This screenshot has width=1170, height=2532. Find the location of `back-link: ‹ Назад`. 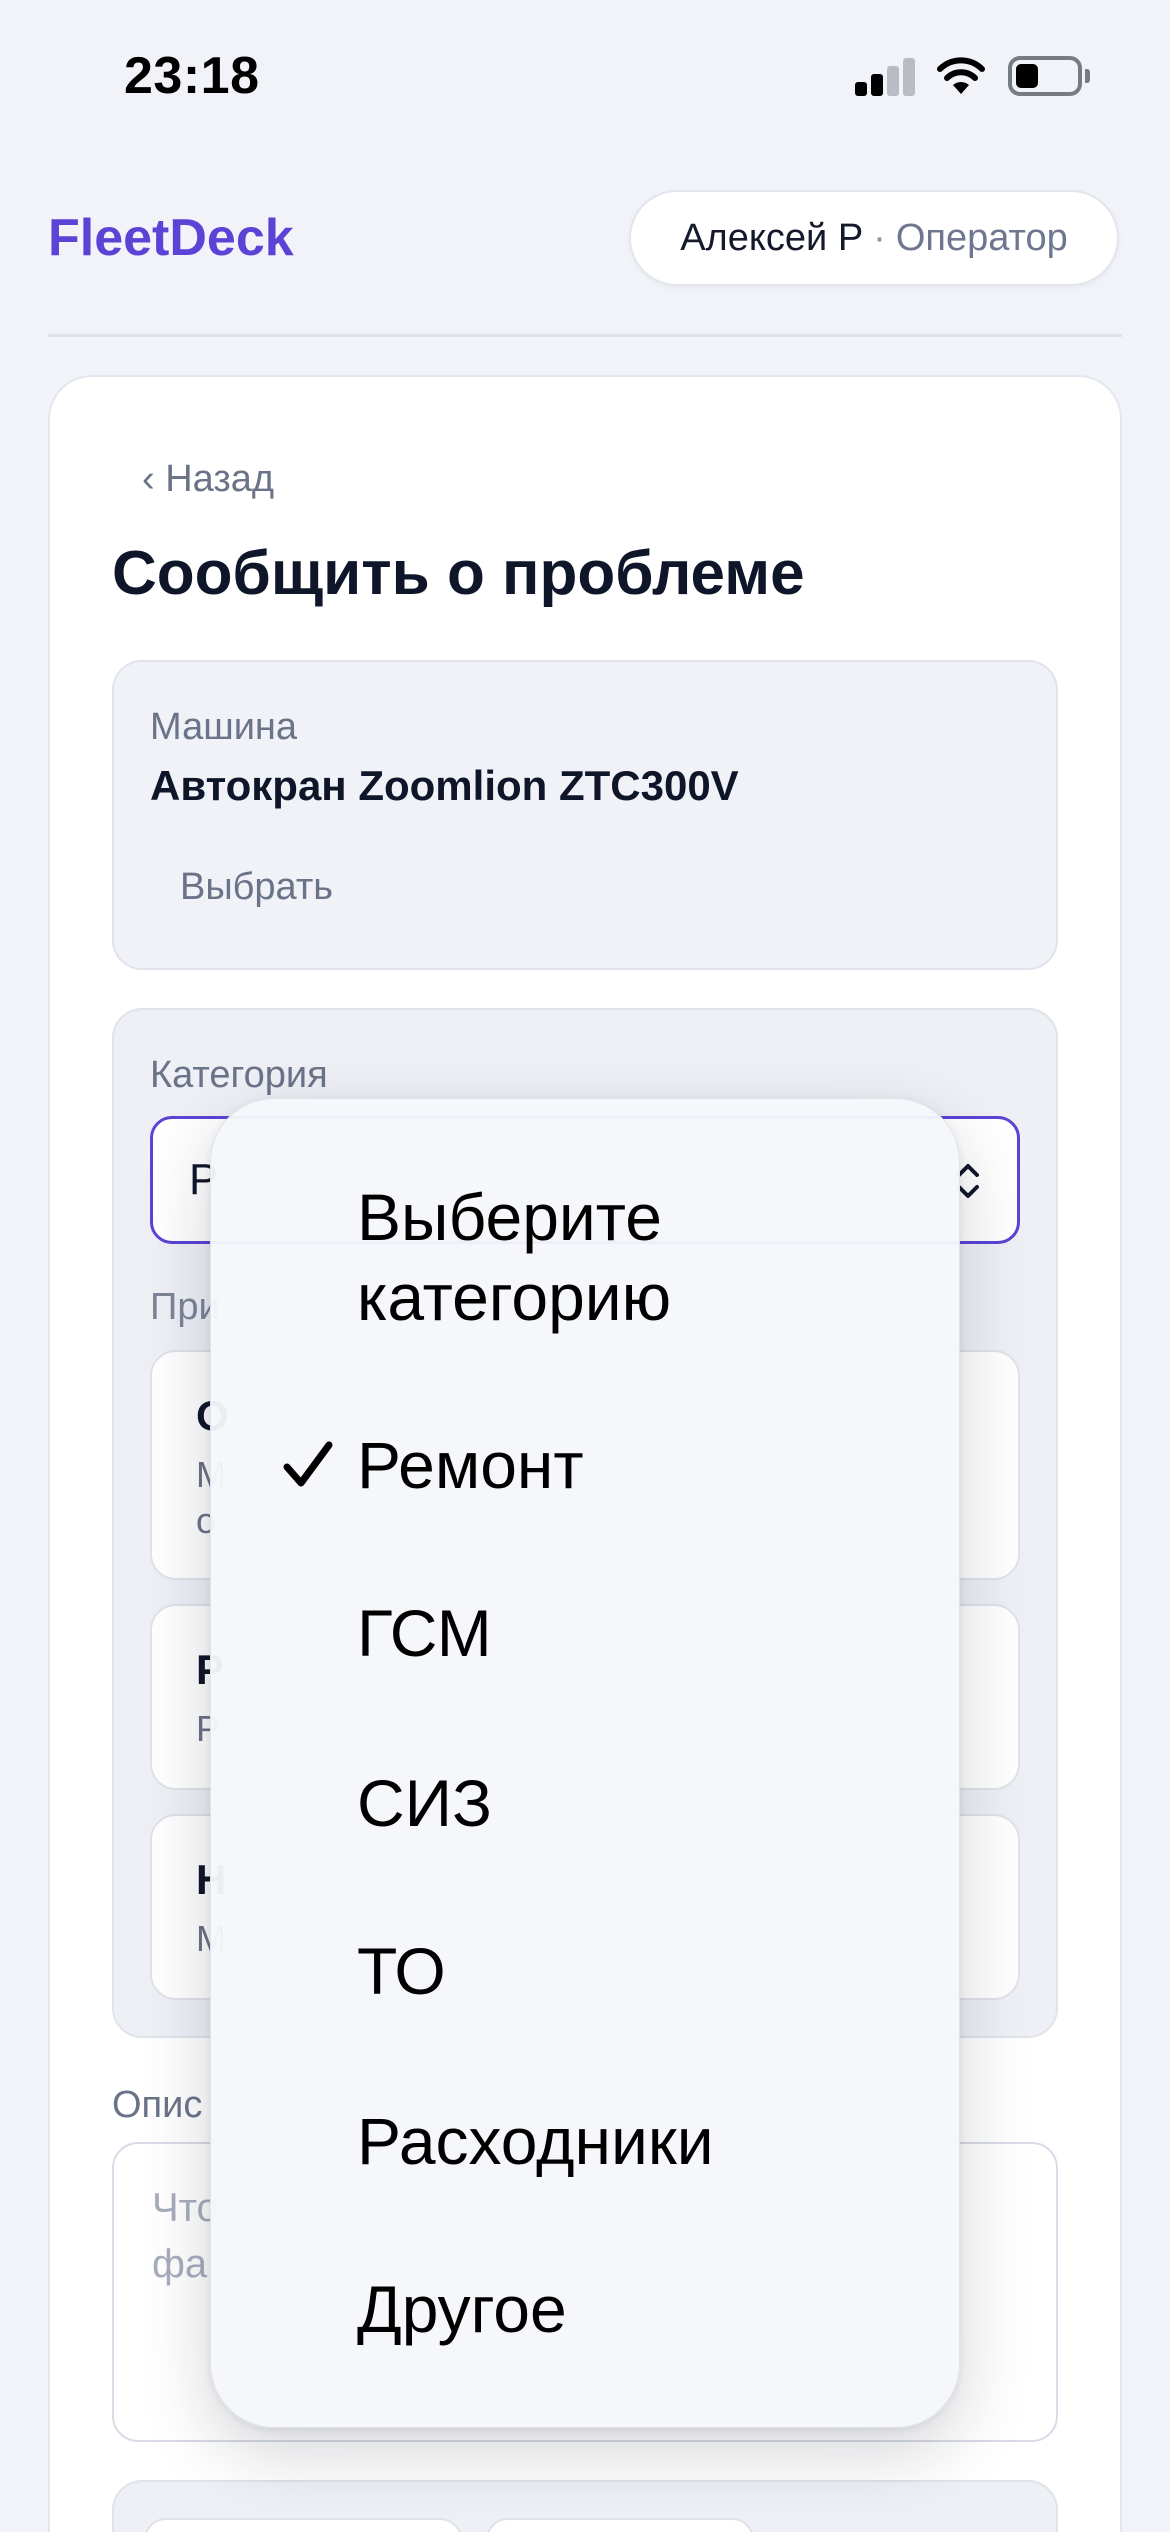

back-link: ‹ Назад is located at coordinates (208, 479).